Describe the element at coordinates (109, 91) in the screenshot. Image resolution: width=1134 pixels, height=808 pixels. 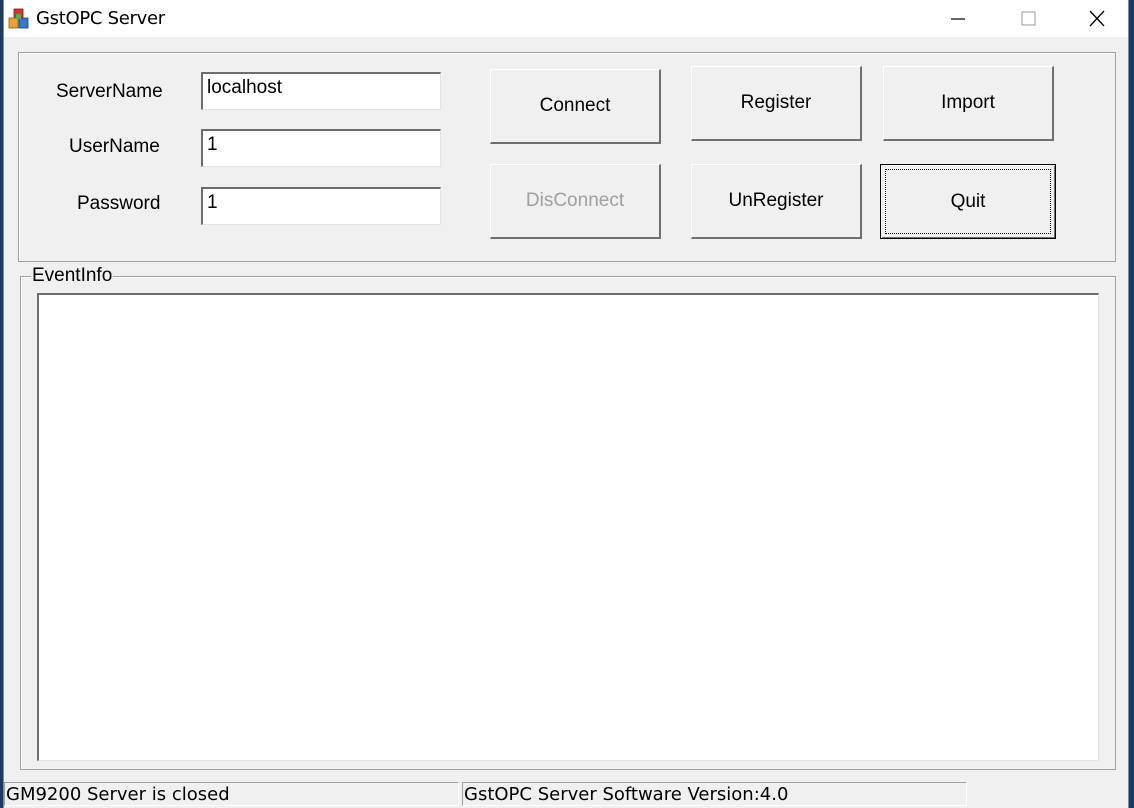
I see `server-name-label: ServerName` at that location.